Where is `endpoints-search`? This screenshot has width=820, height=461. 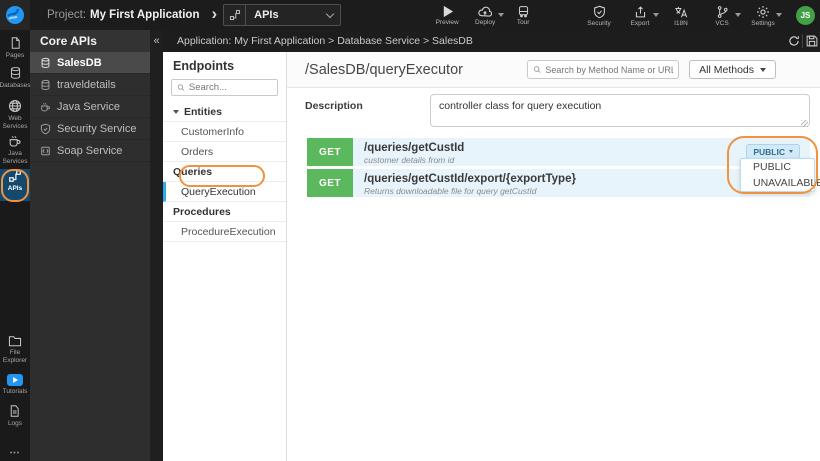
endpoints-search is located at coordinates (224, 87).